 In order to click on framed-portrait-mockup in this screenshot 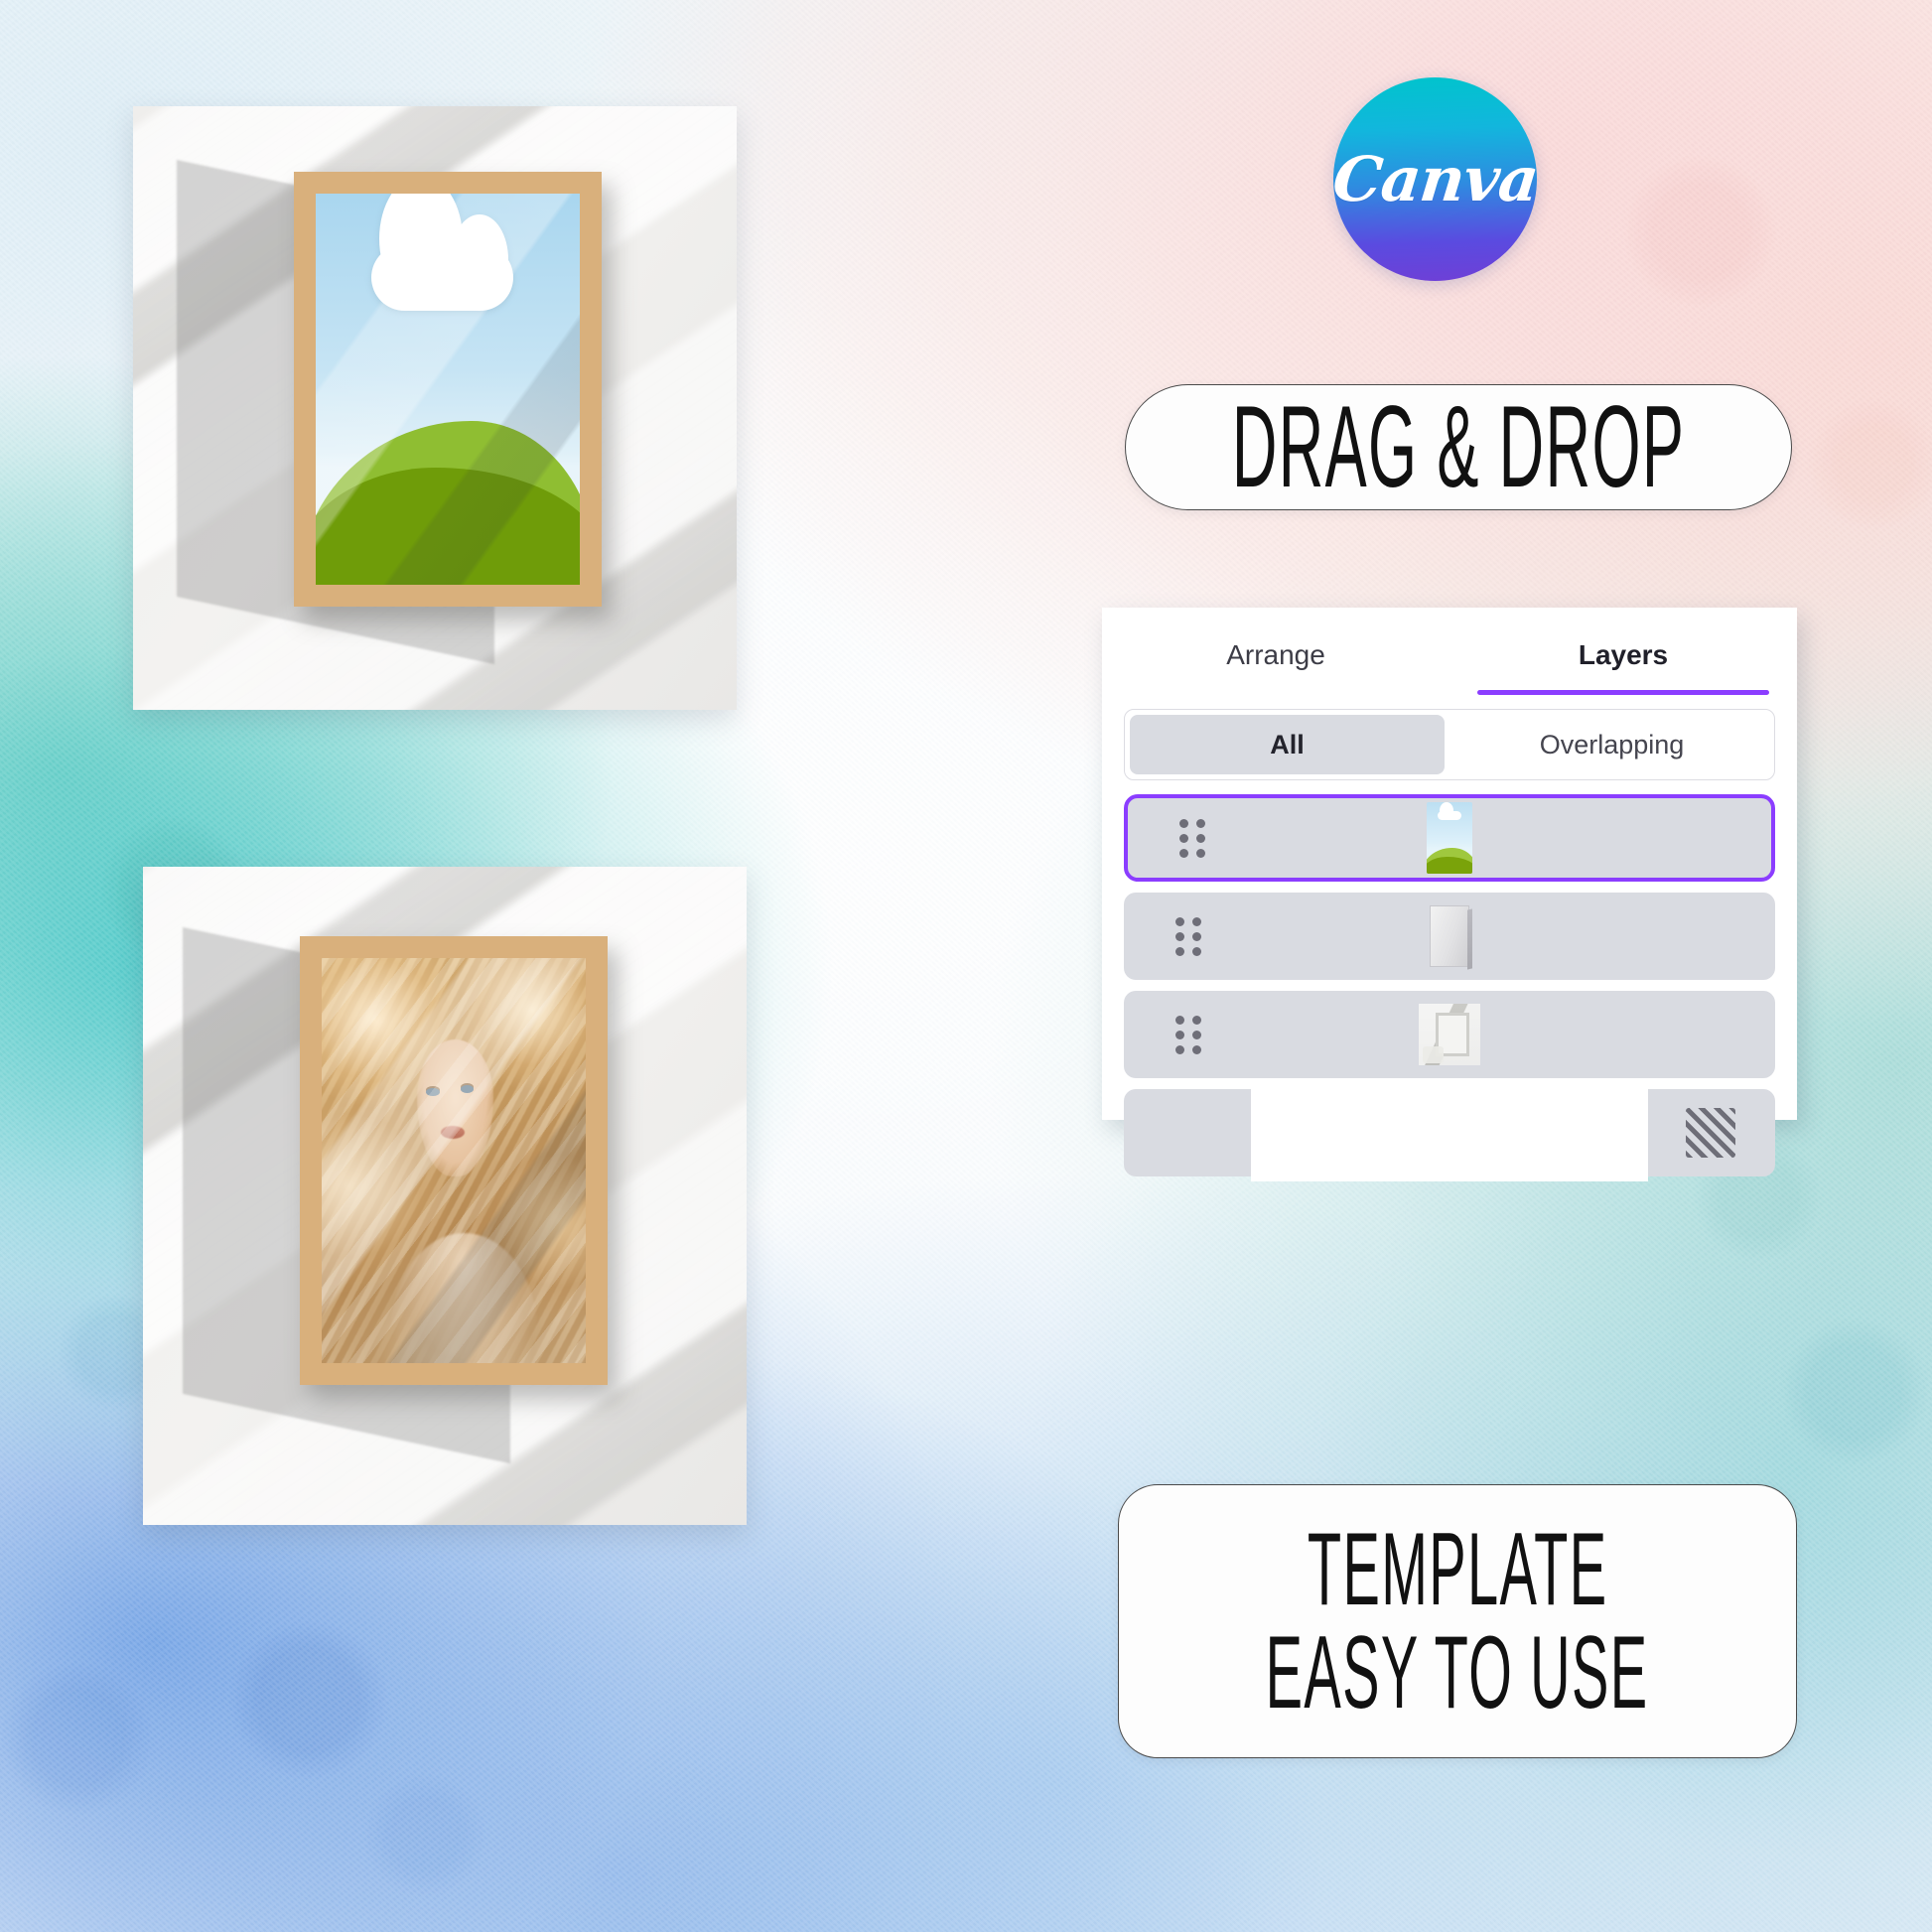, I will do `click(445, 1196)`.